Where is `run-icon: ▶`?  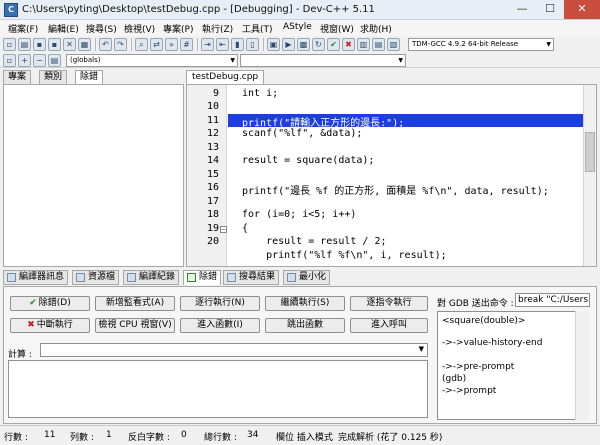
run-icon: ▶ is located at coordinates (288, 44).